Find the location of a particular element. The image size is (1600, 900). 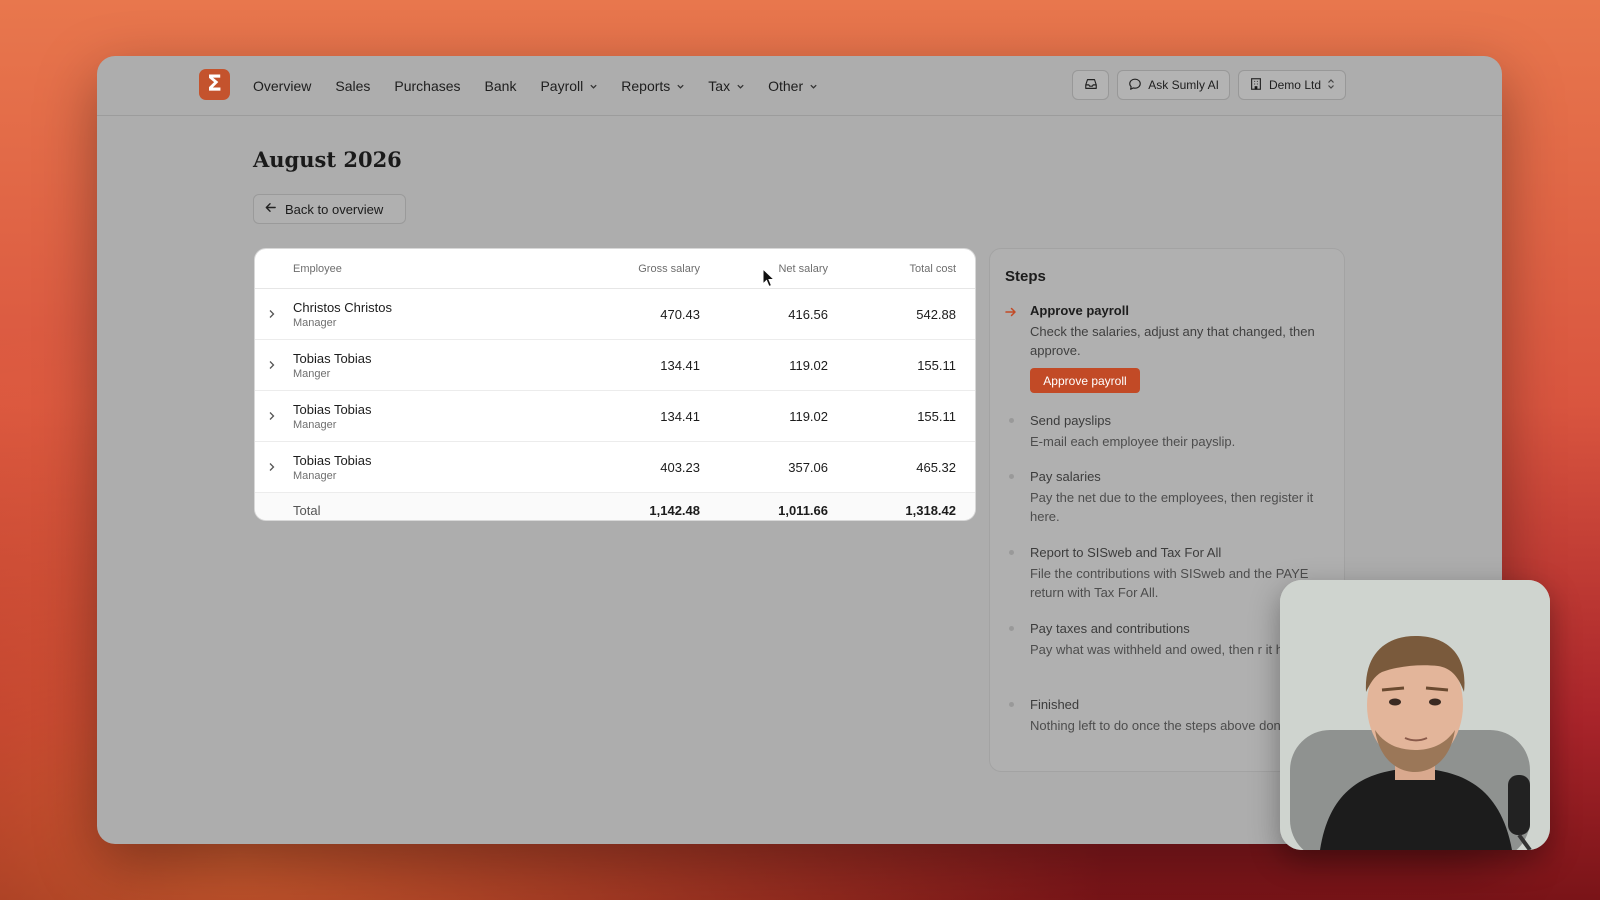

nav-sales: Sales is located at coordinates (352, 86).